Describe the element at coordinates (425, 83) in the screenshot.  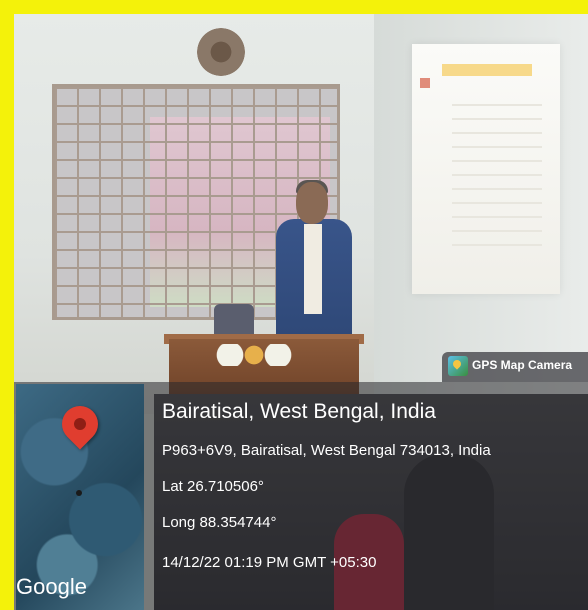
I see `slide-logo` at that location.